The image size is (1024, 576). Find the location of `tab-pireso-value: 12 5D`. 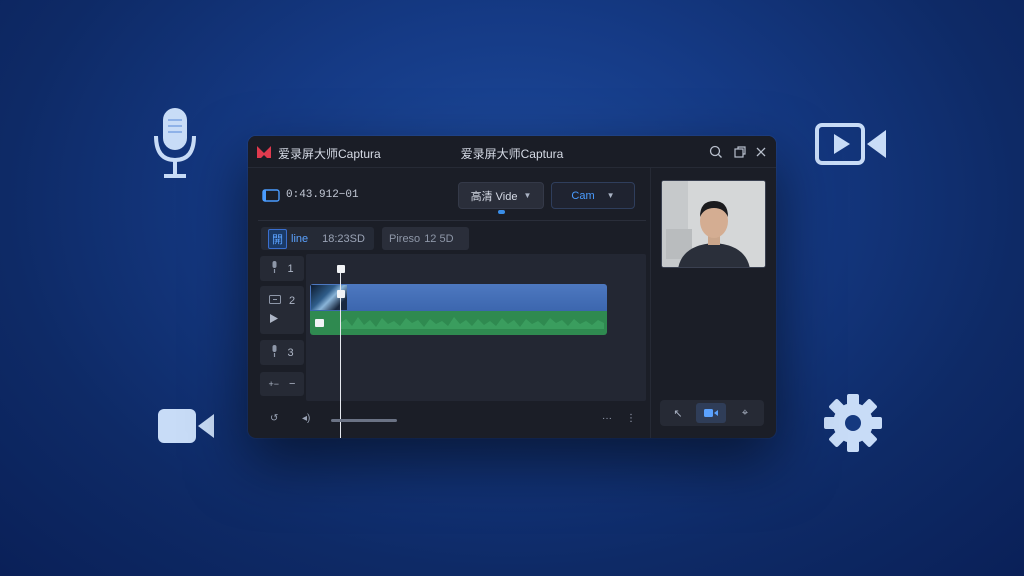

tab-pireso-value: 12 5D is located at coordinates (439, 238).